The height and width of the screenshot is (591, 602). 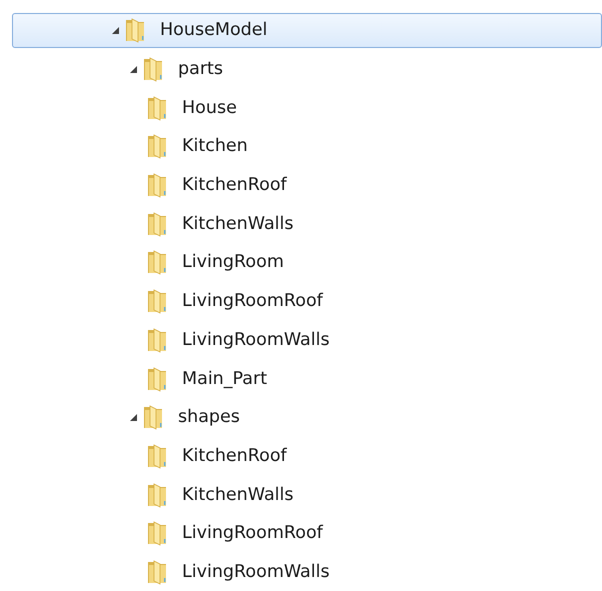 I want to click on tree-item: shapes, so click(x=307, y=417).